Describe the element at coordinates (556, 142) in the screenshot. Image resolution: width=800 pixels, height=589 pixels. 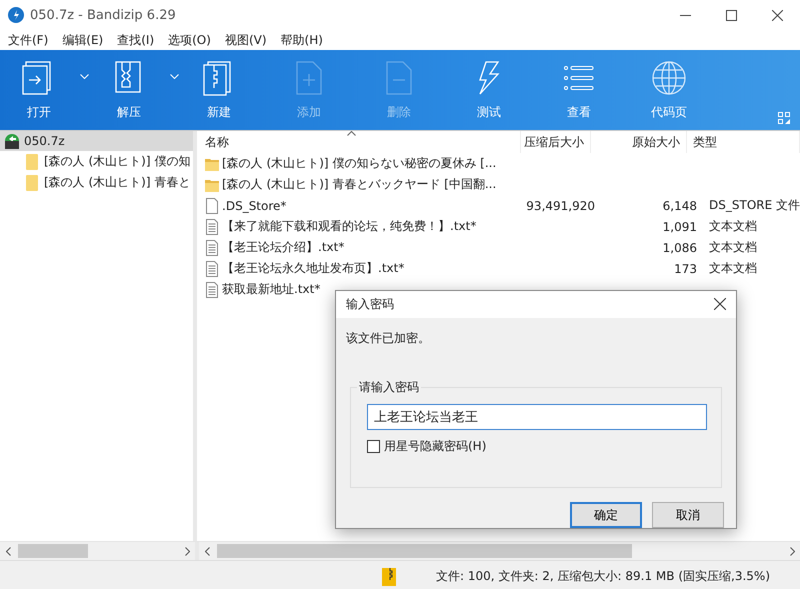
I see `column-header: 压缩后大小` at that location.